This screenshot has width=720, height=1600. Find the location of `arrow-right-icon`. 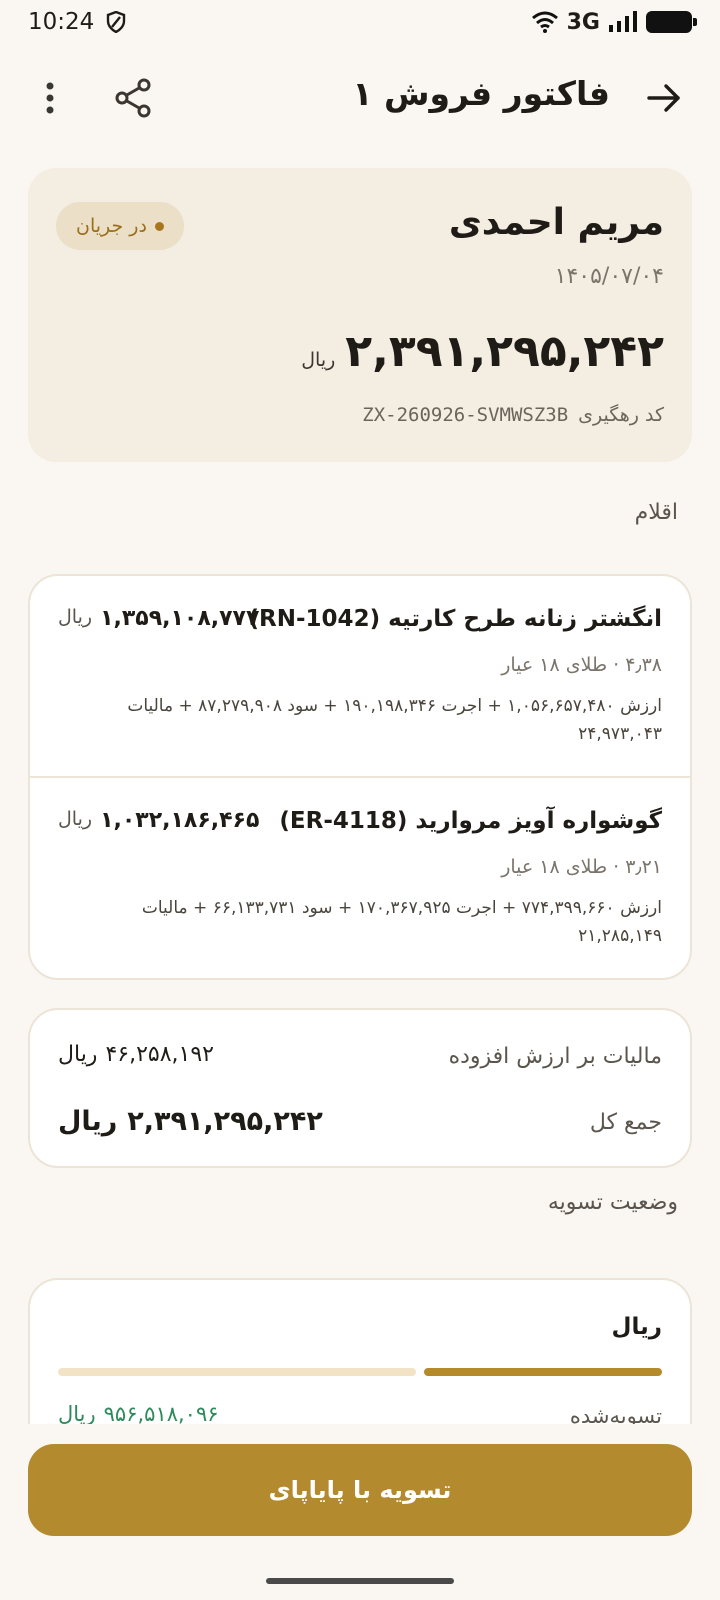

arrow-right-icon is located at coordinates (664, 98).